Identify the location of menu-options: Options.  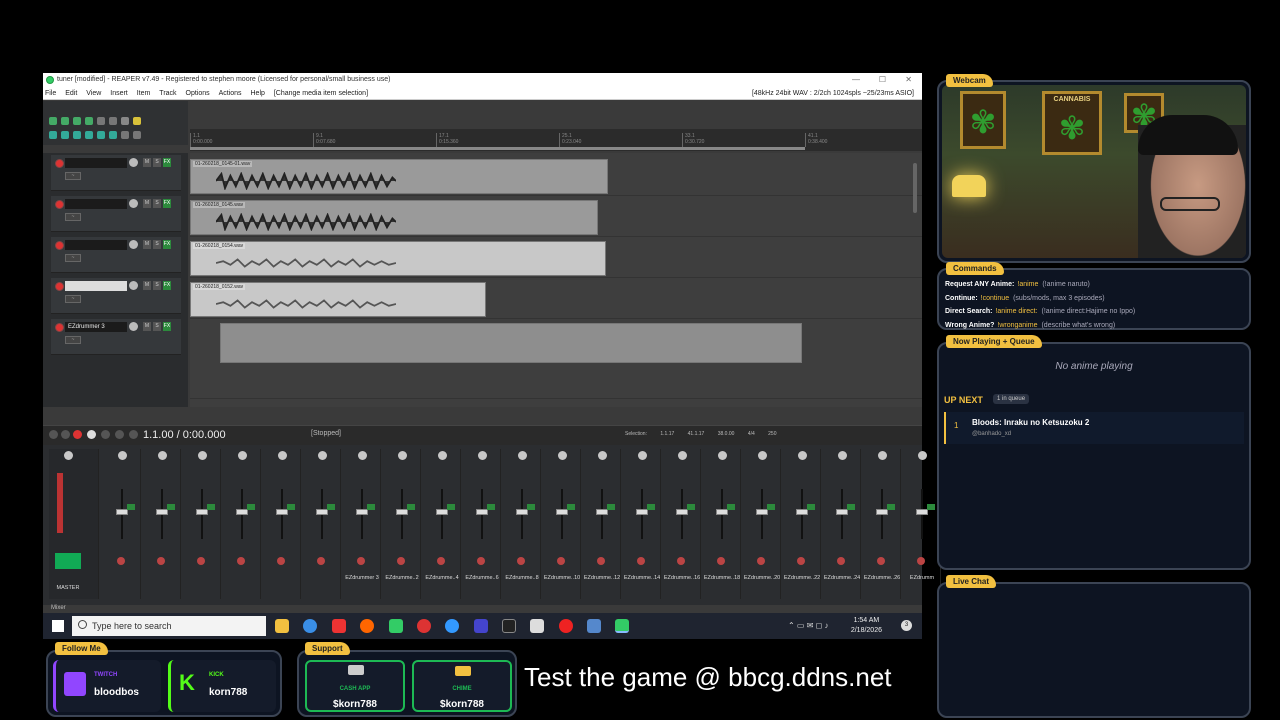
(198, 93).